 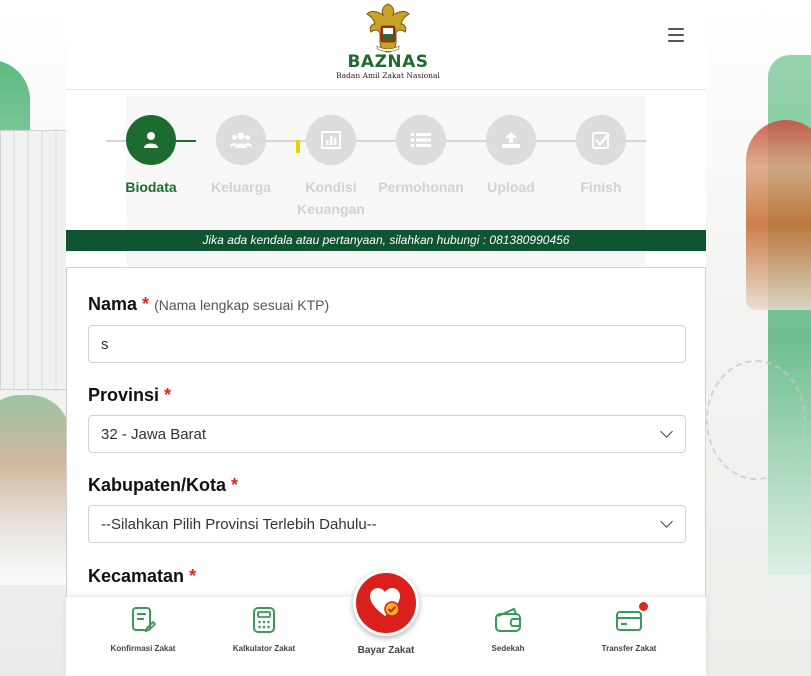 What do you see at coordinates (151, 187) in the screenshot?
I see `step-label: Biodata` at bounding box center [151, 187].